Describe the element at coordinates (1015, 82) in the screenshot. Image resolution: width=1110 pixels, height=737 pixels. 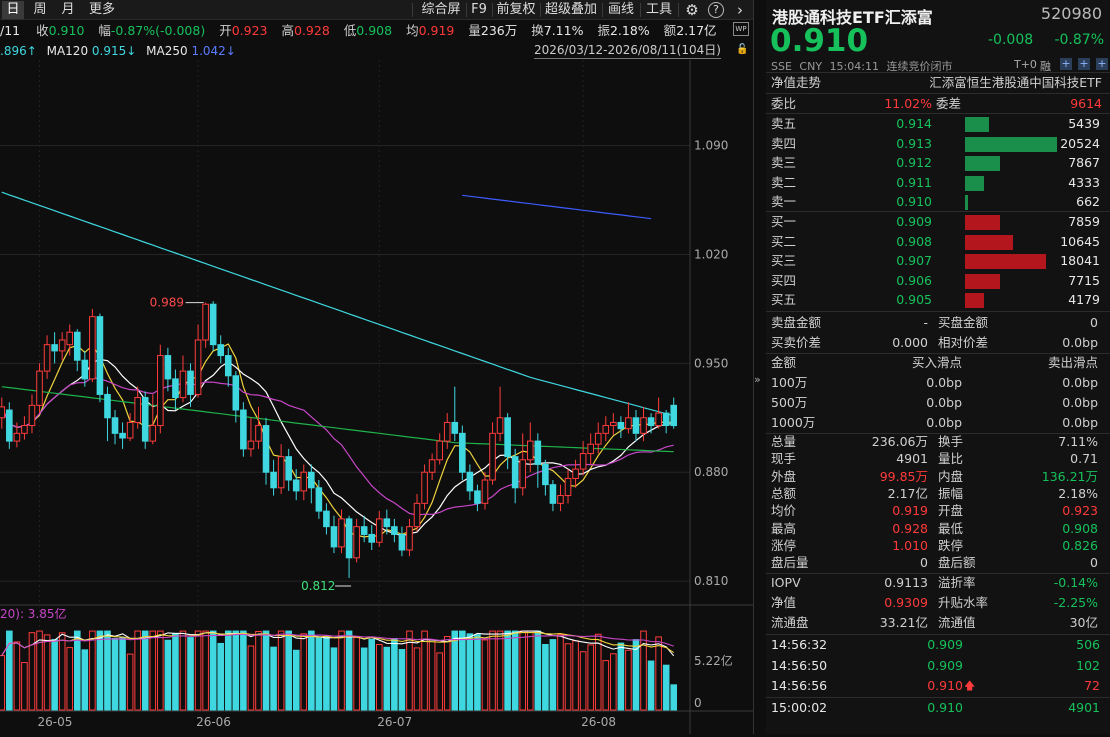
I see `fund-full-name: 汇添富恒生港股通中国科技ETF` at that location.